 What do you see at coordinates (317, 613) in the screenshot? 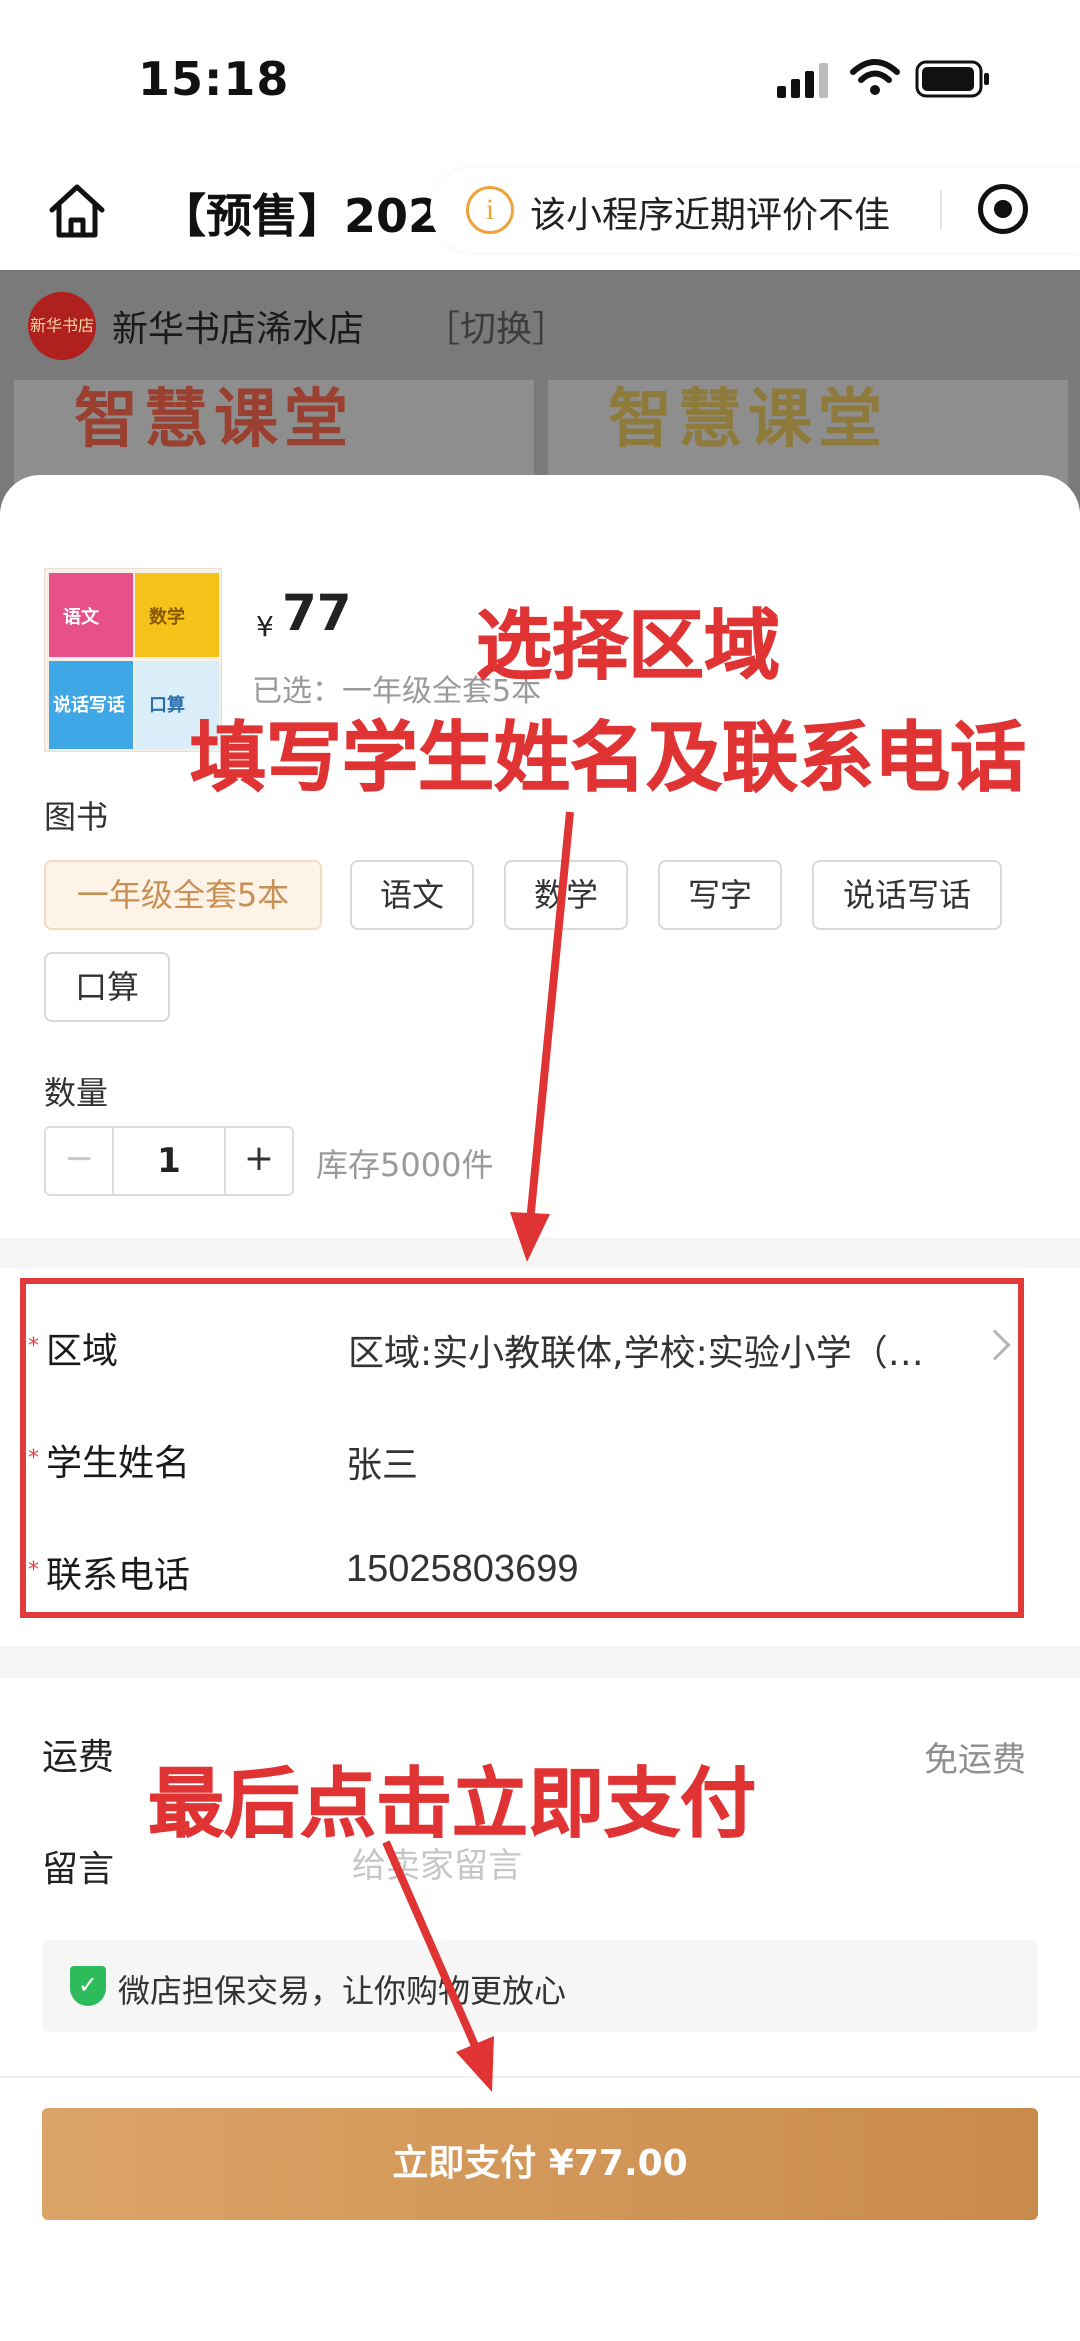
I see `product-price: 77` at bounding box center [317, 613].